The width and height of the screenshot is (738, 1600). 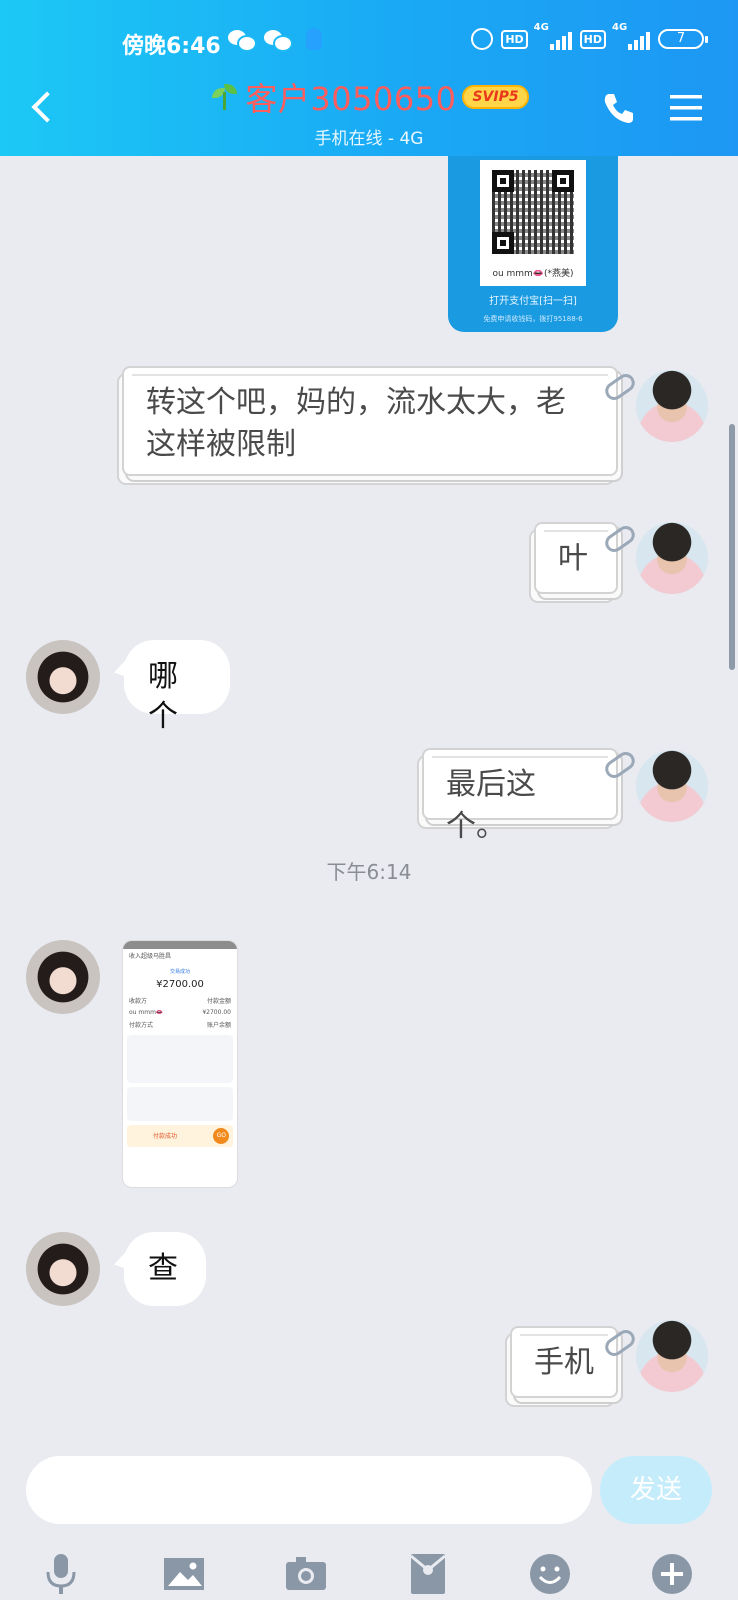 What do you see at coordinates (309, 1490) in the screenshot?
I see `message-input` at bounding box center [309, 1490].